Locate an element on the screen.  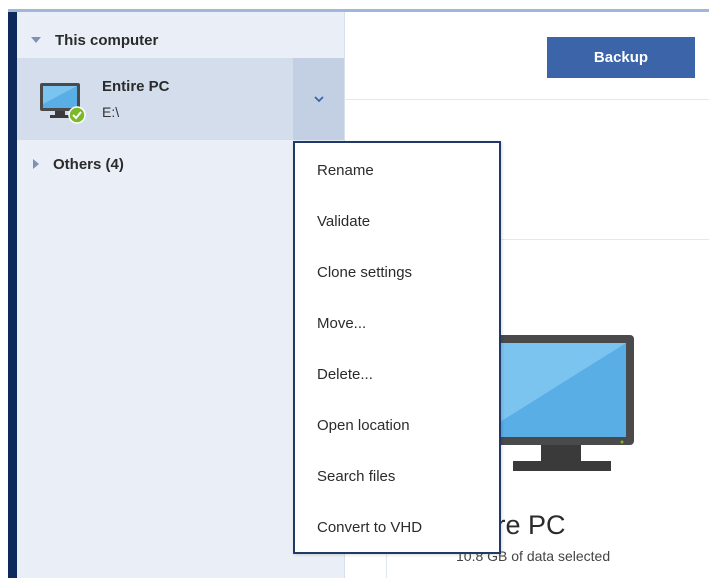
menu-item-validate: Validate is located at coordinates (343, 222).